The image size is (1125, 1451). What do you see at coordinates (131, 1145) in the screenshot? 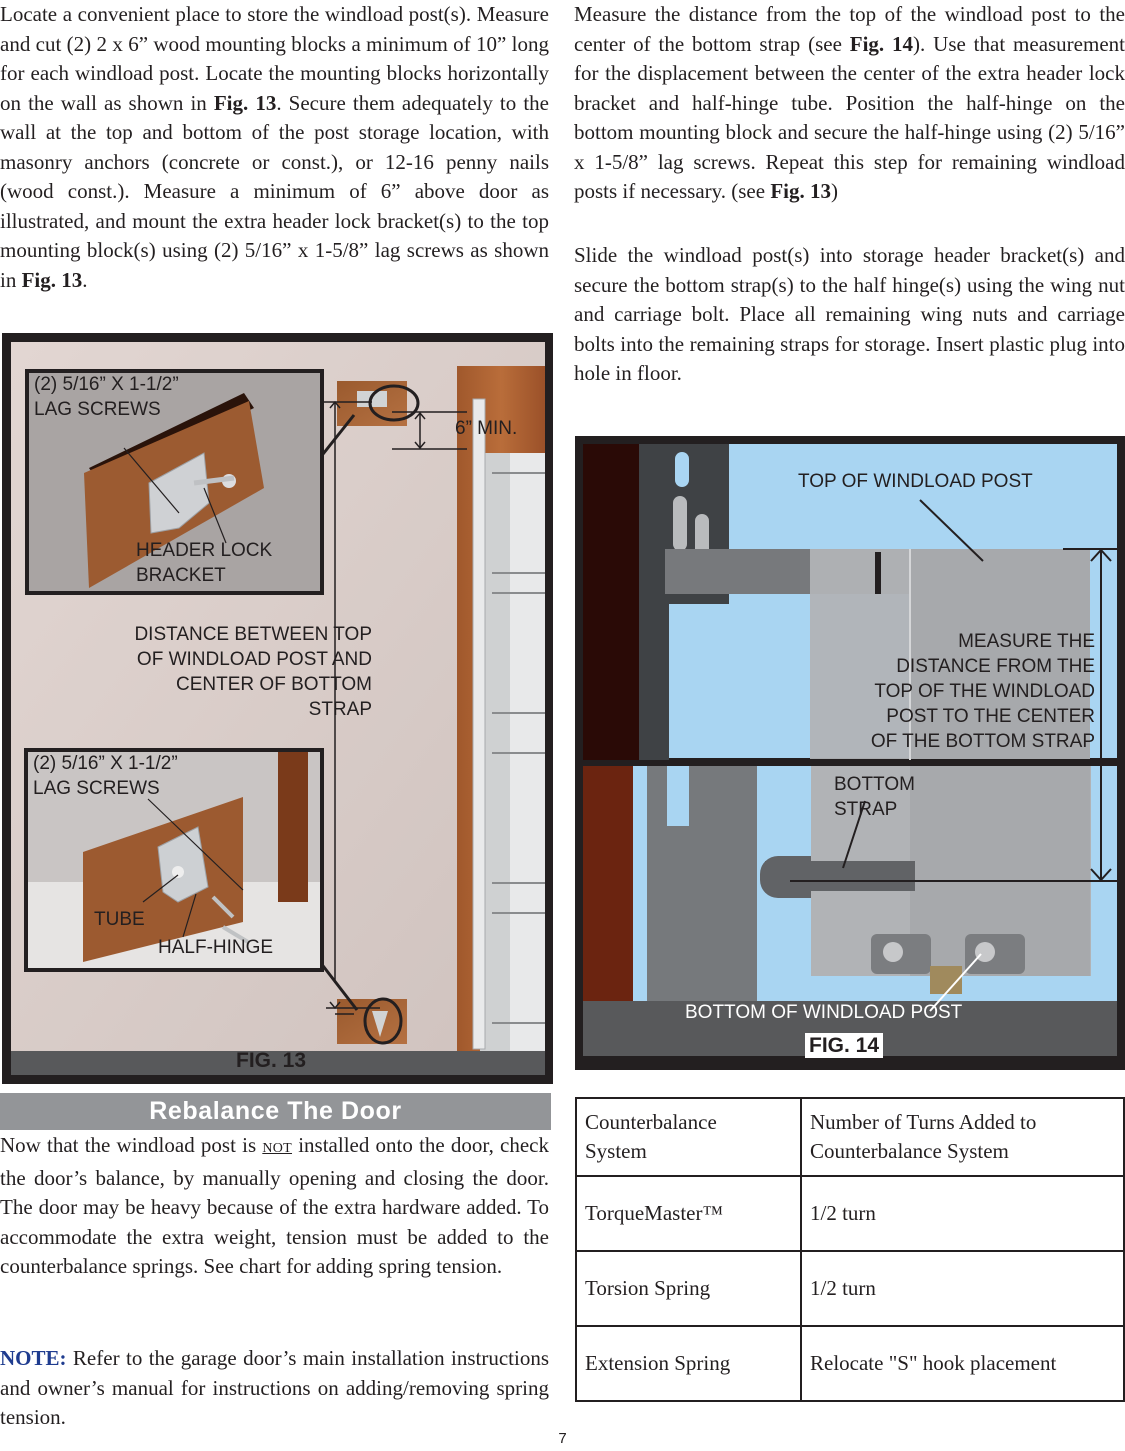
I see `rebalance-text-before: Now that the windload post is` at bounding box center [131, 1145].